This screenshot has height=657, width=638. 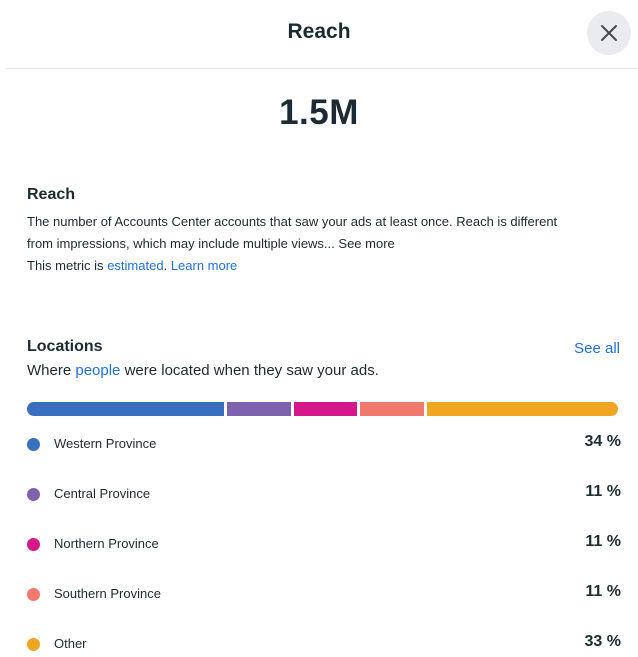 What do you see at coordinates (102, 493) in the screenshot?
I see `location-name: Central Province` at bounding box center [102, 493].